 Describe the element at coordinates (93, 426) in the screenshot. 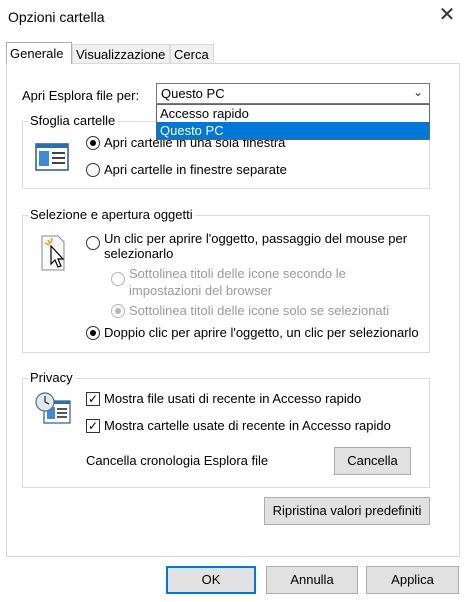

I see `checkbox-recent-folders: ✓` at that location.